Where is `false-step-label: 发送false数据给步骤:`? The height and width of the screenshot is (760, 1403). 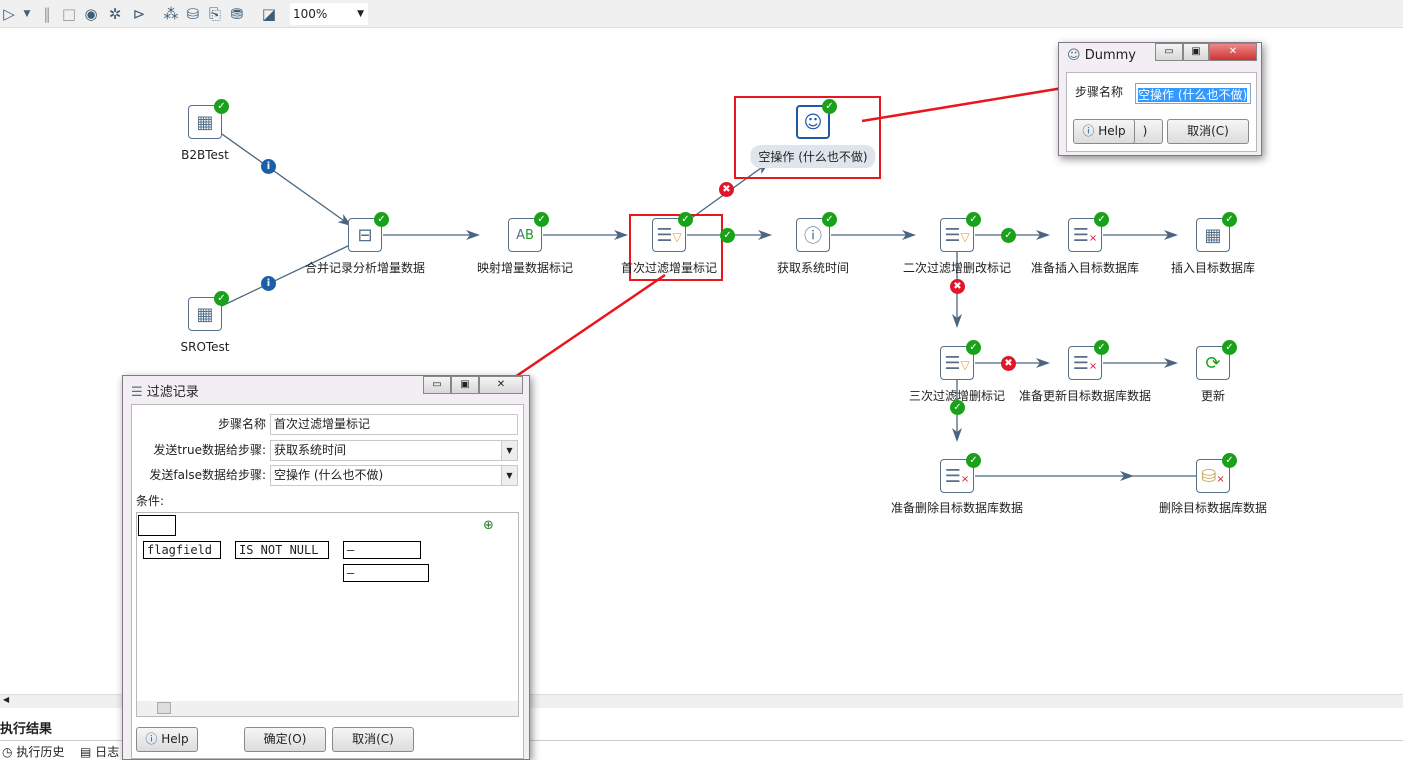 false-step-label: 发送false数据给步骤: is located at coordinates (207, 475).